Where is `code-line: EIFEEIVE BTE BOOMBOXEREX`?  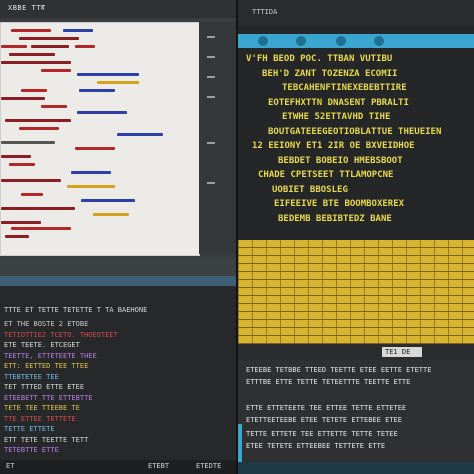
code-line: EIFEEIVE BTE BOOMBOXEREX is located at coordinates (339, 204).